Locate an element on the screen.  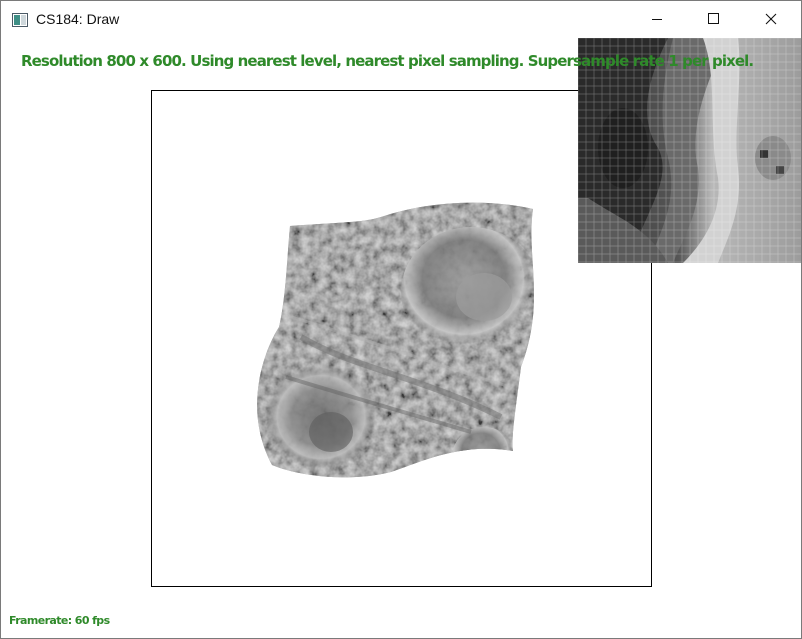
pixel-zoom-inset is located at coordinates (689, 150).